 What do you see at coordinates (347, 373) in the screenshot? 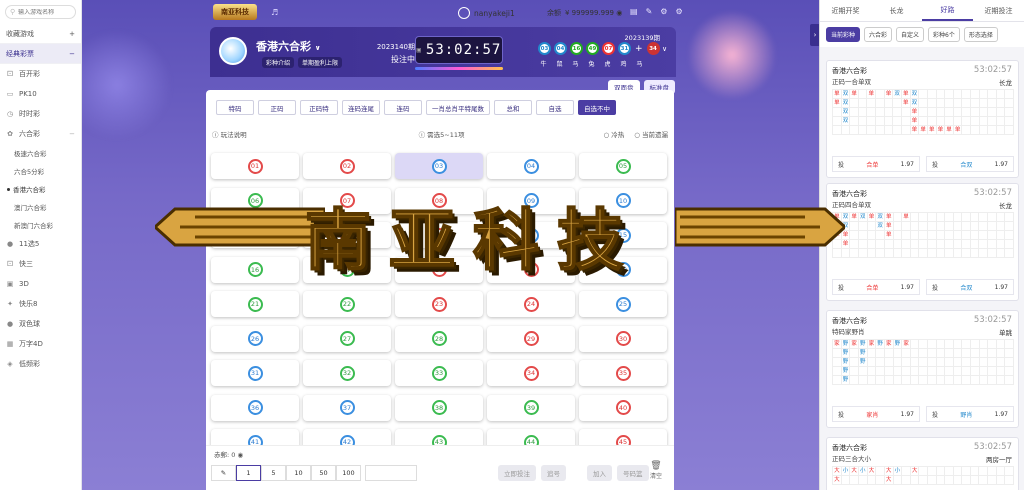
I see `ball-button: 32` at bounding box center [347, 373].